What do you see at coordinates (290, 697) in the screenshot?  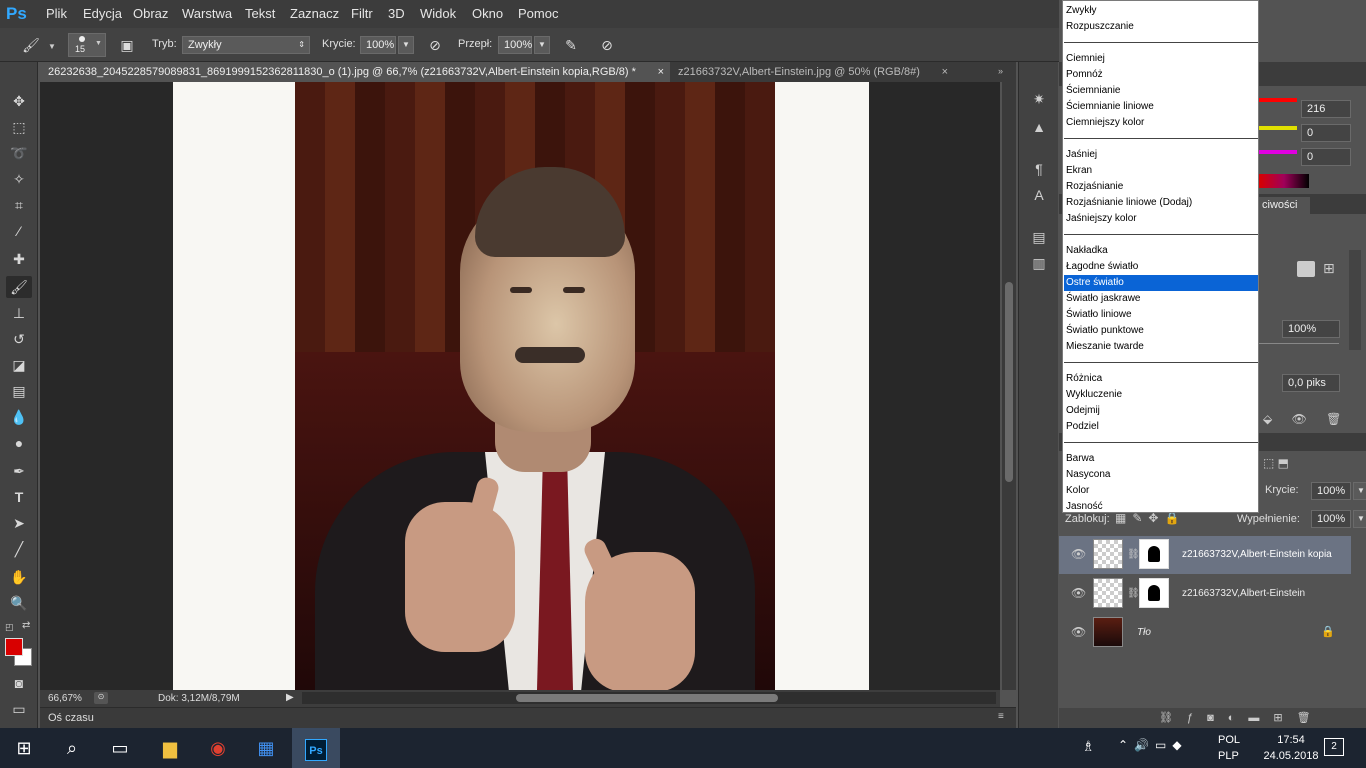 I see `play-arrow-icon: ▶` at bounding box center [290, 697].